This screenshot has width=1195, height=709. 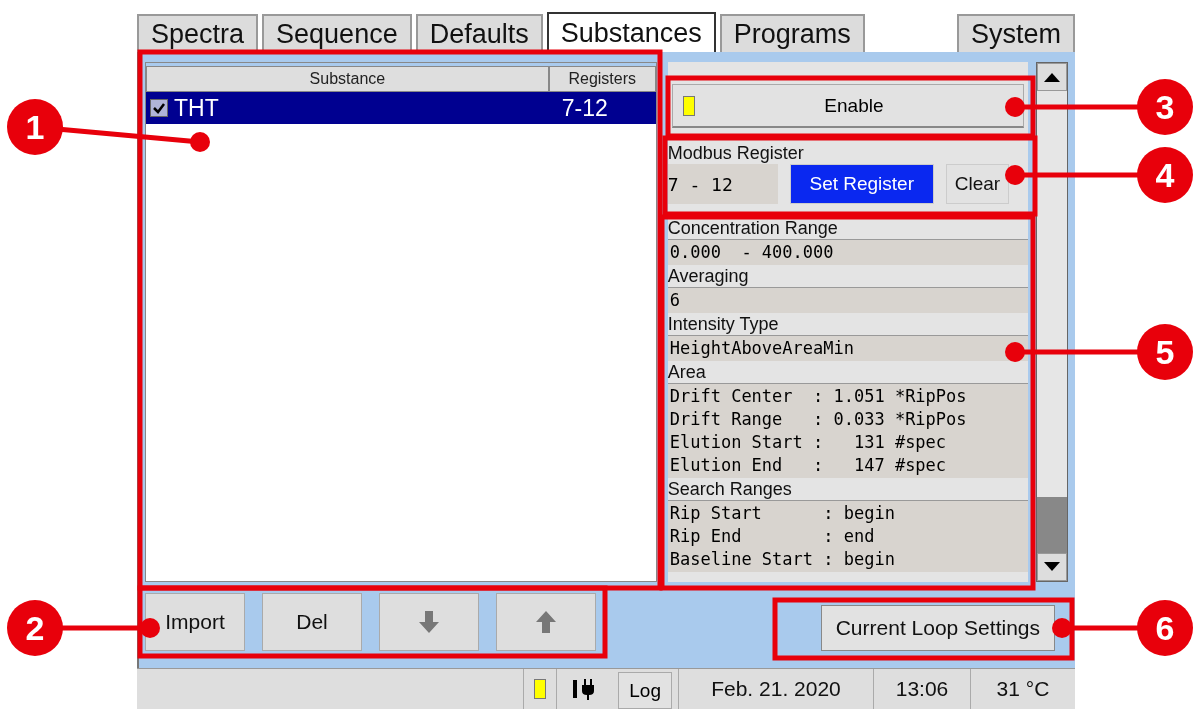 I want to click on enable-button: Enable, so click(x=848, y=106).